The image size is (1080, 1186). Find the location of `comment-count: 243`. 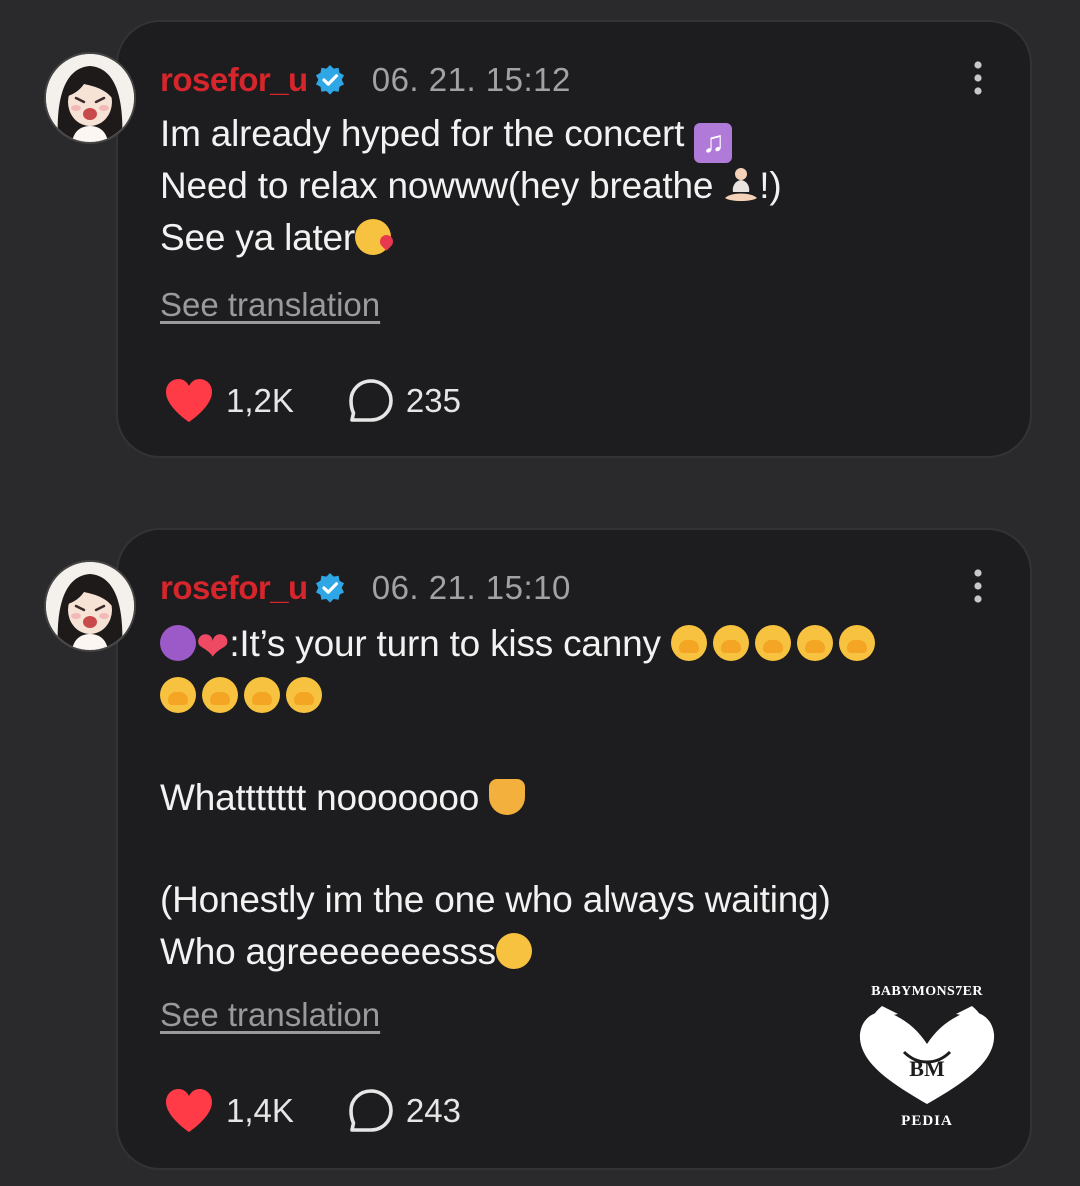

comment-count: 243 is located at coordinates (433, 1110).